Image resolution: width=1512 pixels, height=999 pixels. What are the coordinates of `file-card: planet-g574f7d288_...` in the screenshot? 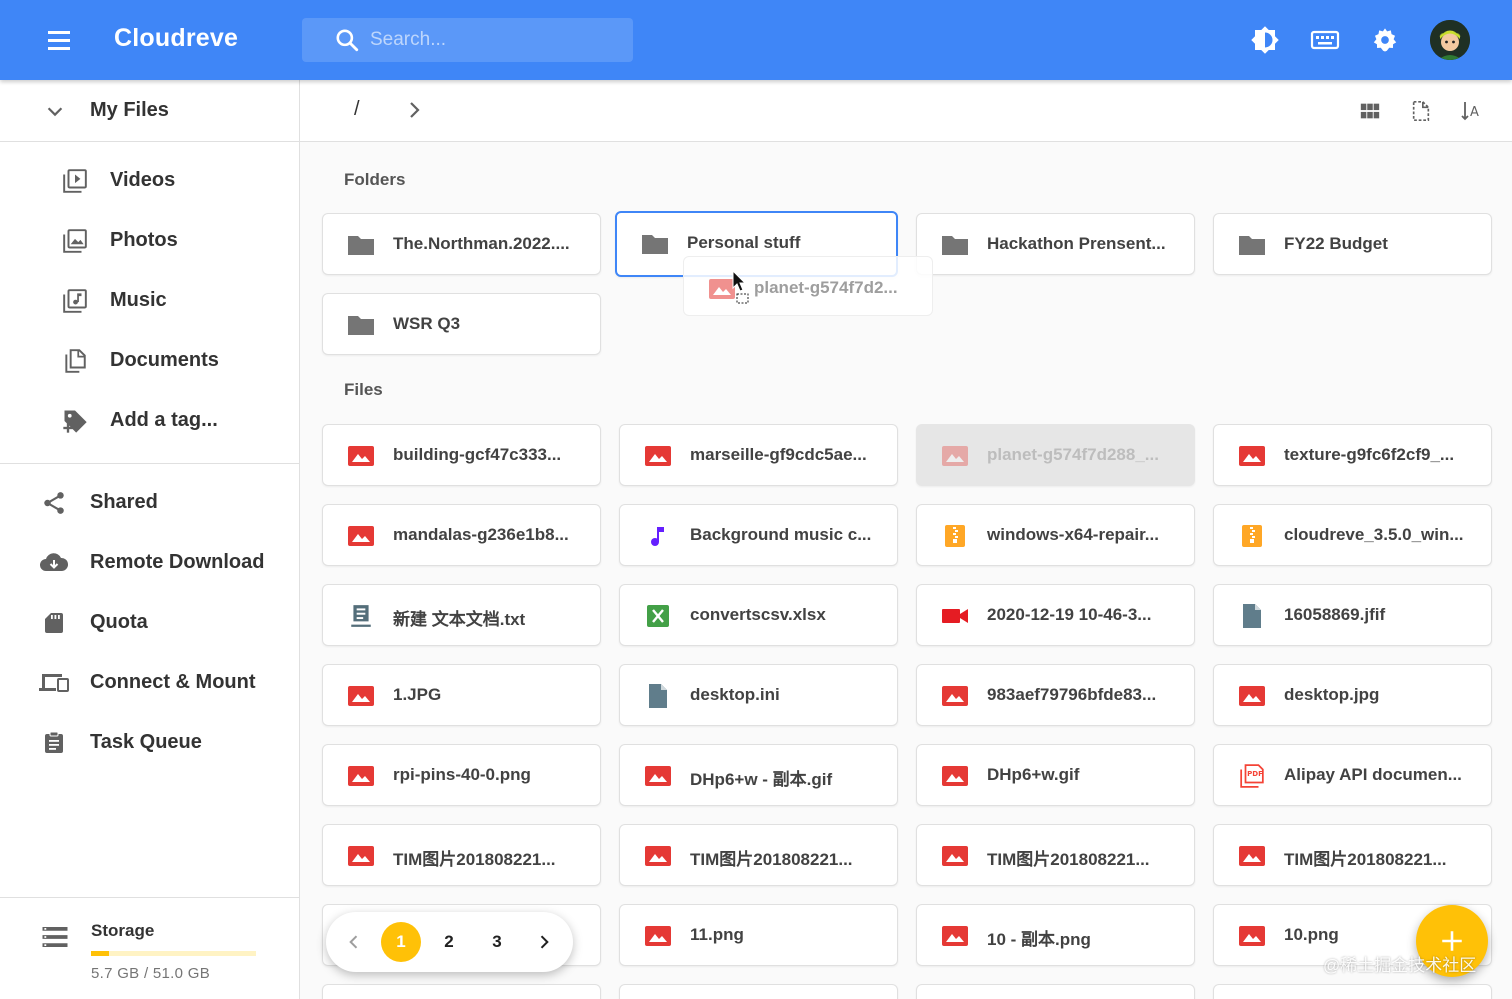 It's located at (1055, 455).